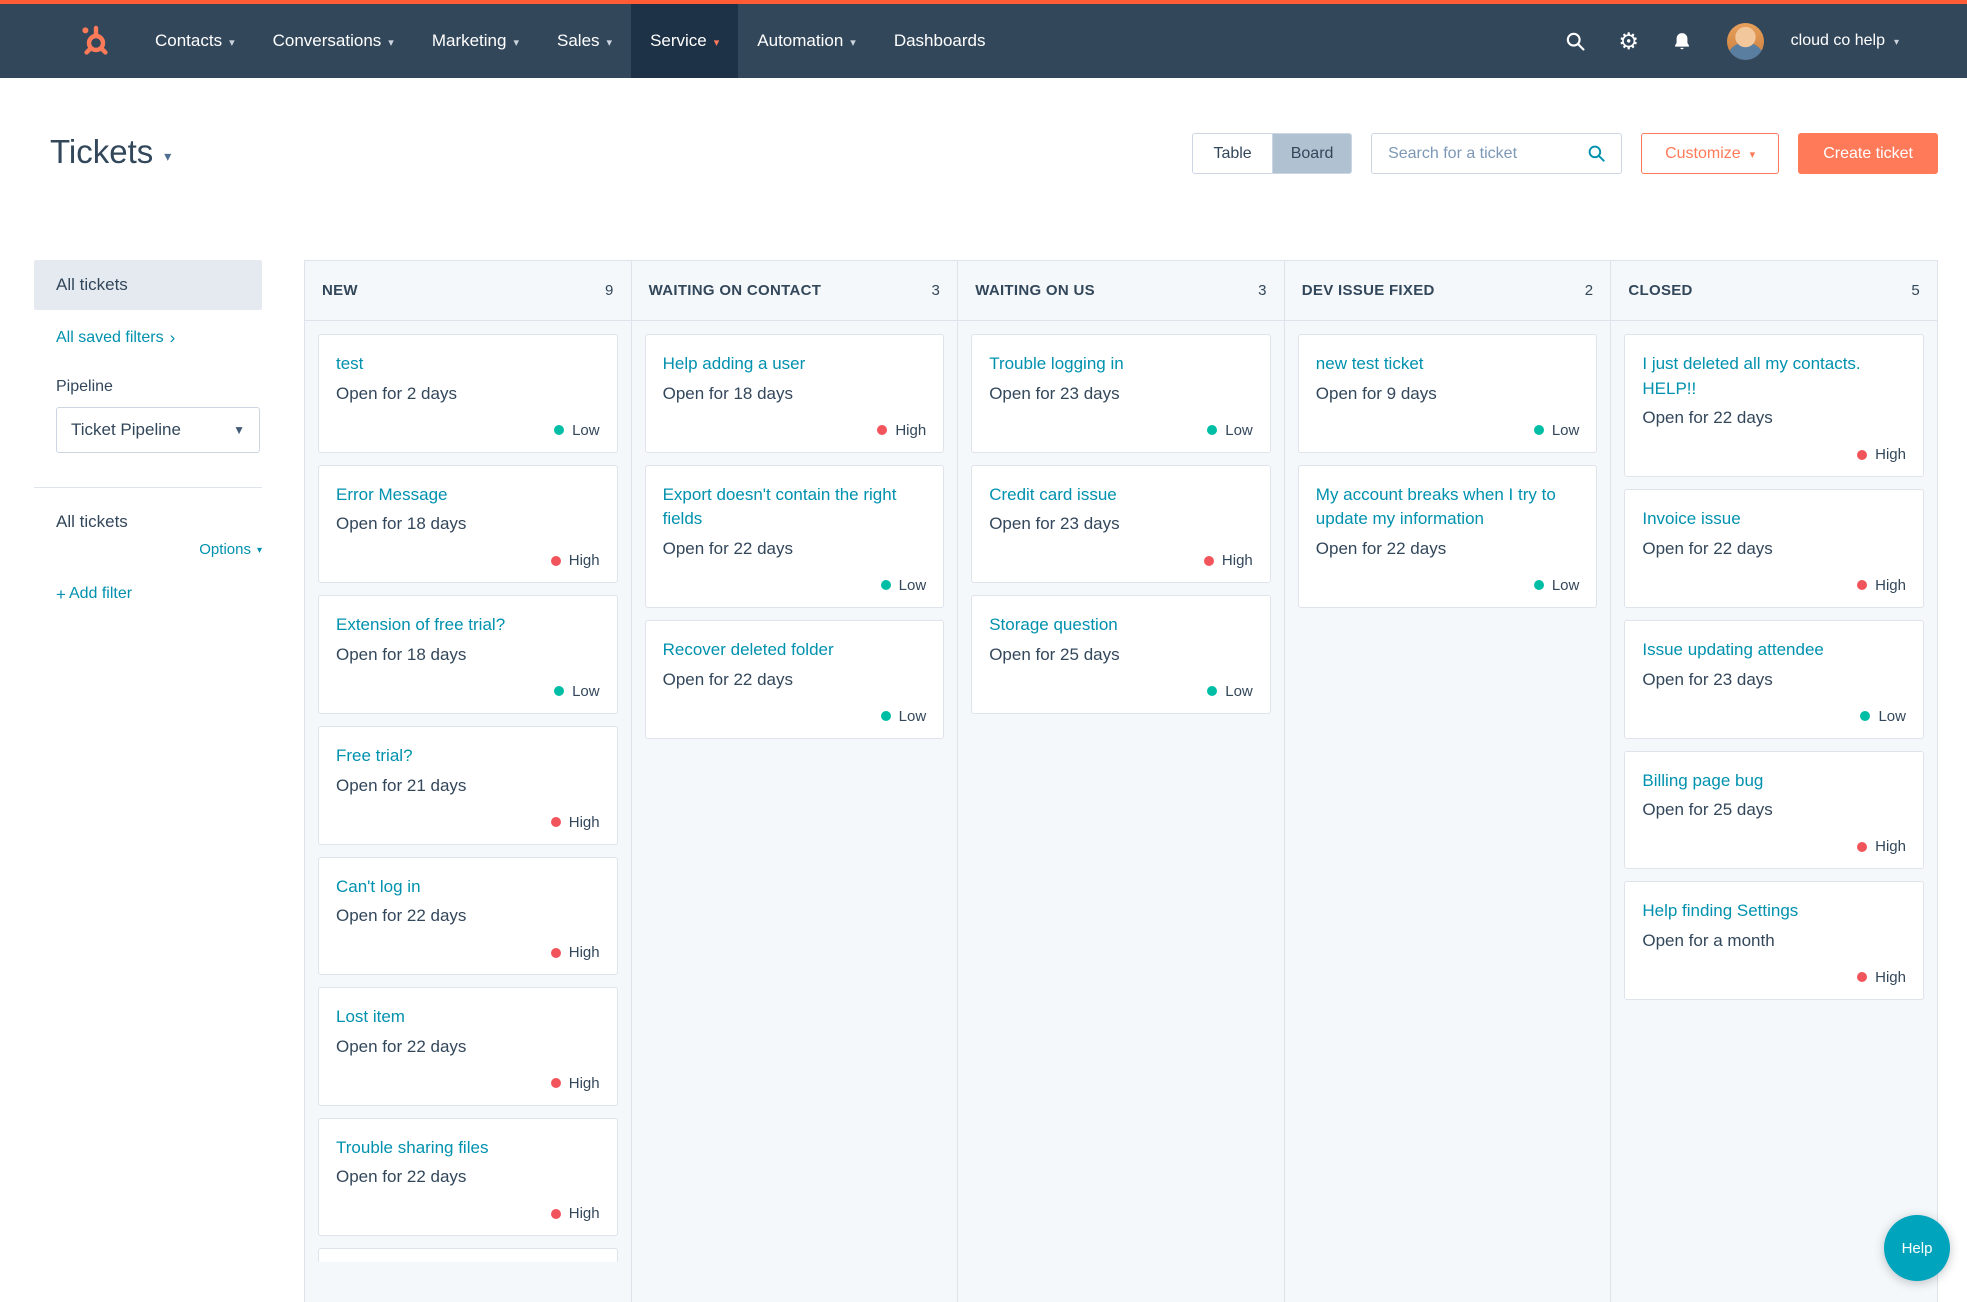 This screenshot has height=1302, width=1967. Describe the element at coordinates (1481, 153) in the screenshot. I see `ticket-search-input` at that location.